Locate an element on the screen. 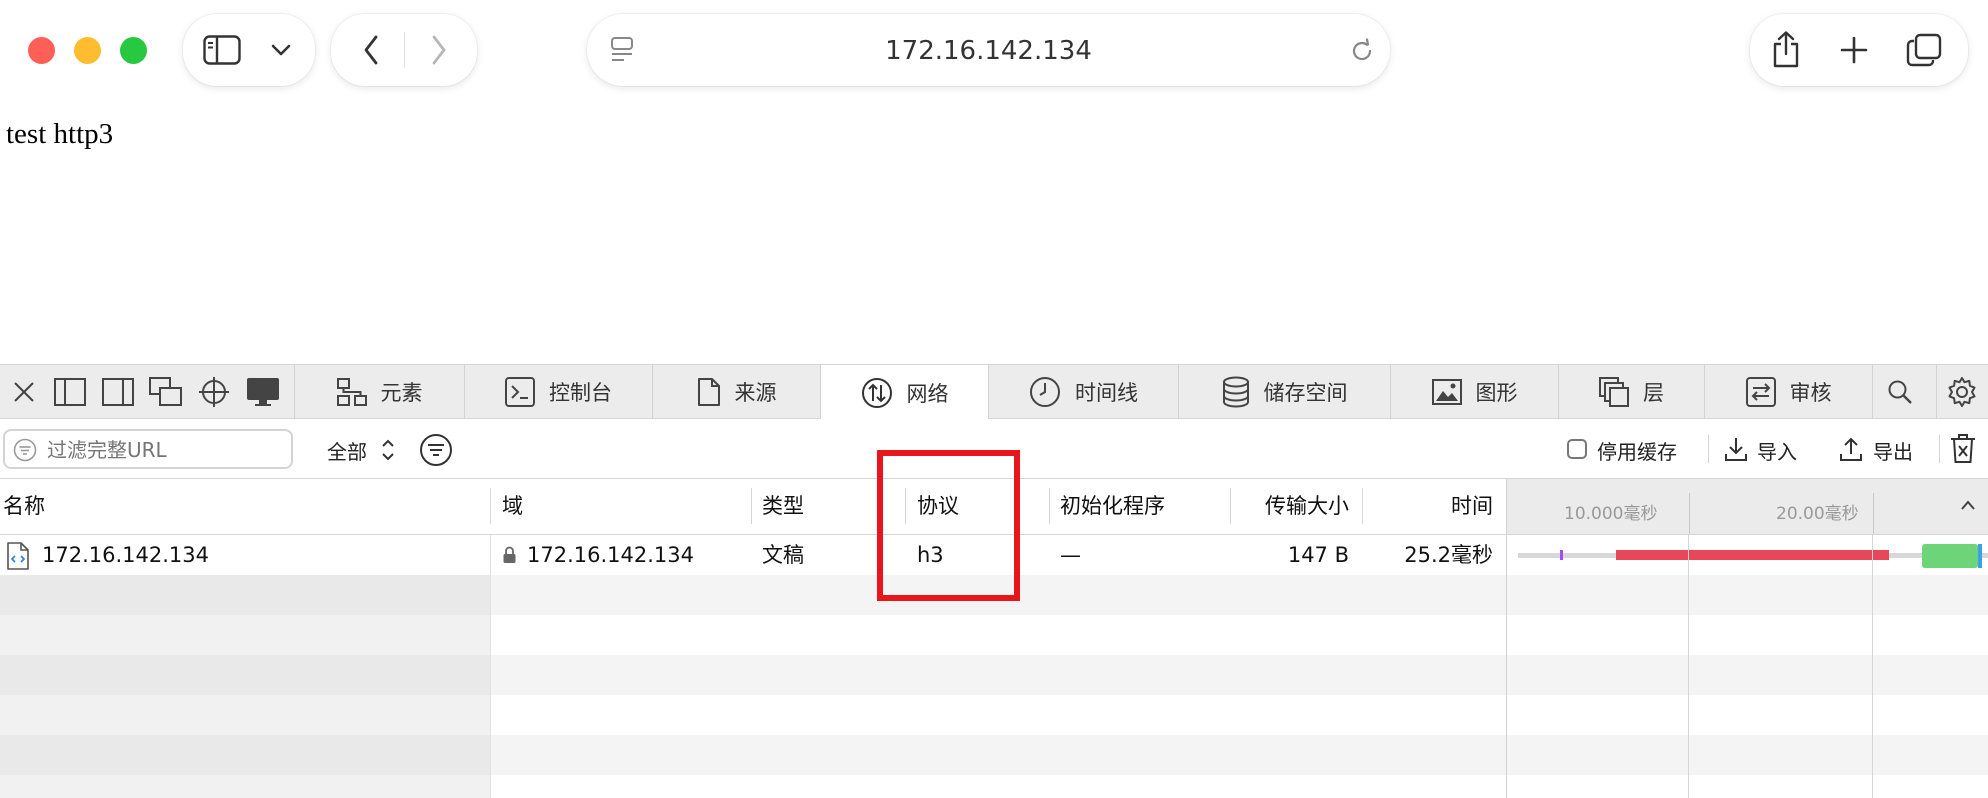  tab-label: 来源 is located at coordinates (755, 393).